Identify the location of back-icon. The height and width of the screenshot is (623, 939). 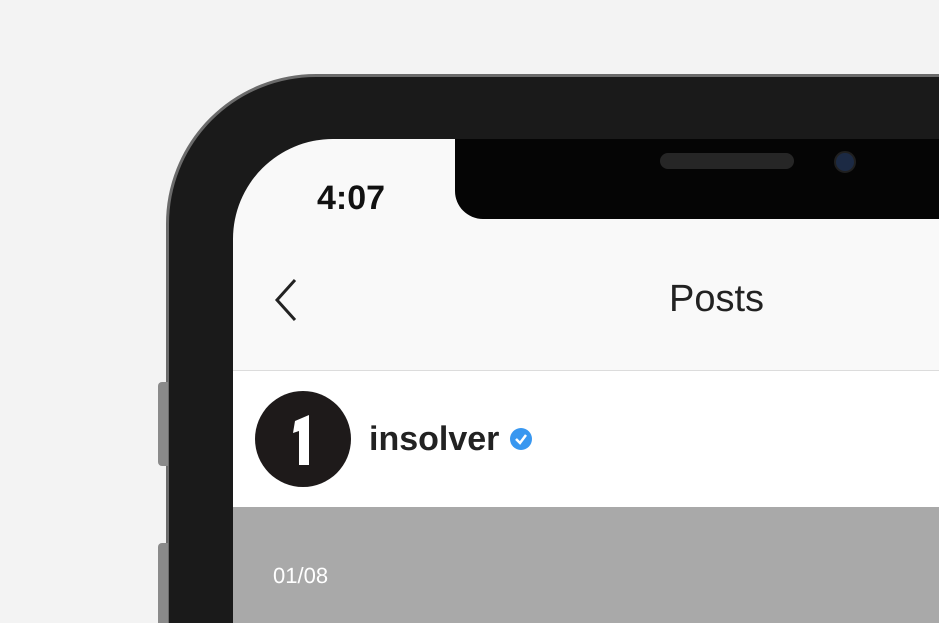
(286, 300).